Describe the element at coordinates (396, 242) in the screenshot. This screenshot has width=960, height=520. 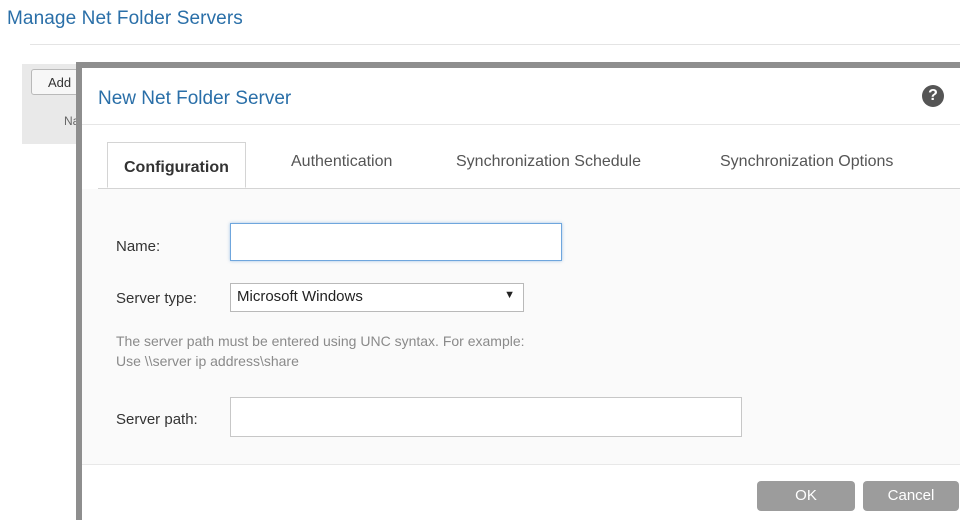
I see `name-input` at that location.